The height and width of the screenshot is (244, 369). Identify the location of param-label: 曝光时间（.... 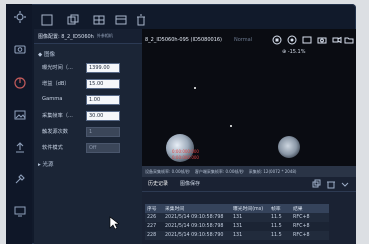
(57, 68).